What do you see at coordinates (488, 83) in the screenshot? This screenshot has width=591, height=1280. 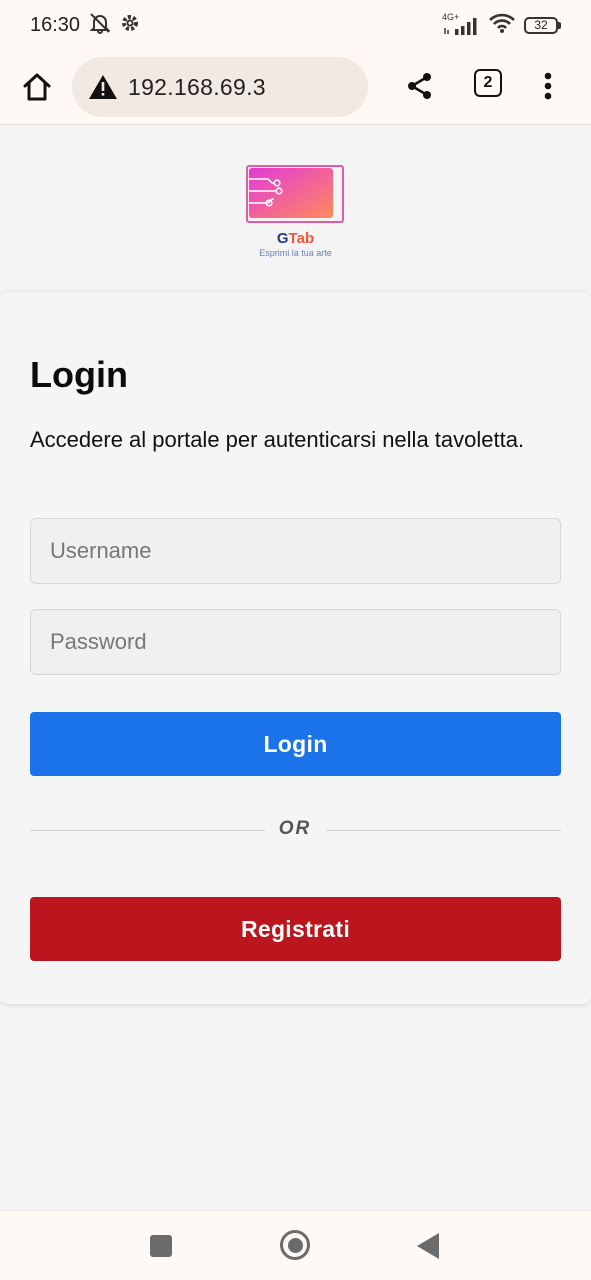 I see `tab-switcher-button: 2` at bounding box center [488, 83].